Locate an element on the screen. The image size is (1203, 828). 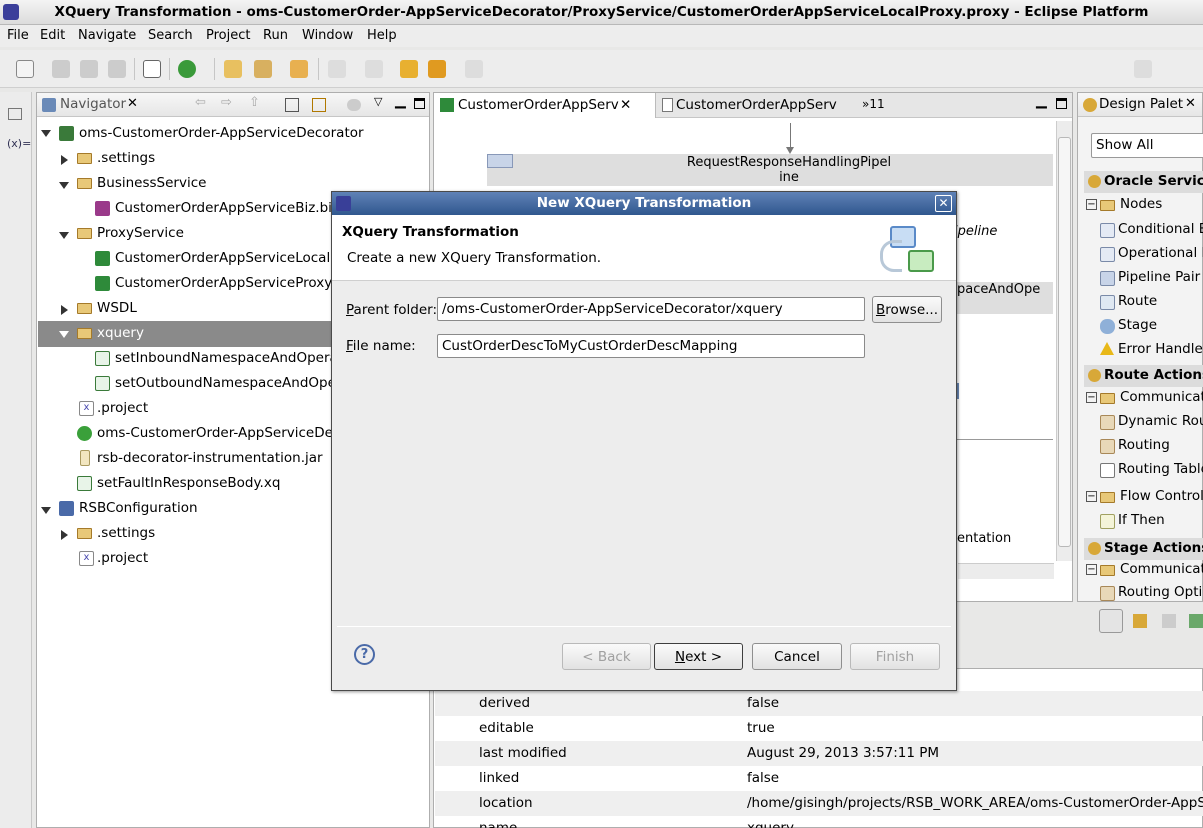
palette-group: − Nodes is located at coordinates (1124, 204).